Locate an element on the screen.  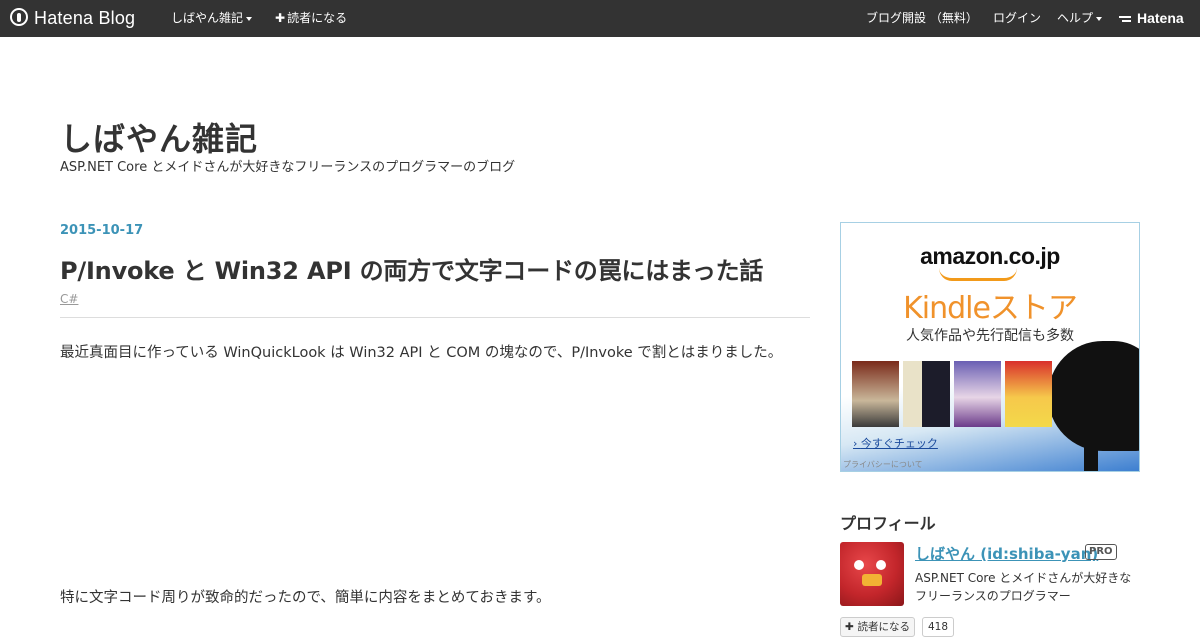
kindle-store-title: Kindleストア is located at coordinates (990, 308).